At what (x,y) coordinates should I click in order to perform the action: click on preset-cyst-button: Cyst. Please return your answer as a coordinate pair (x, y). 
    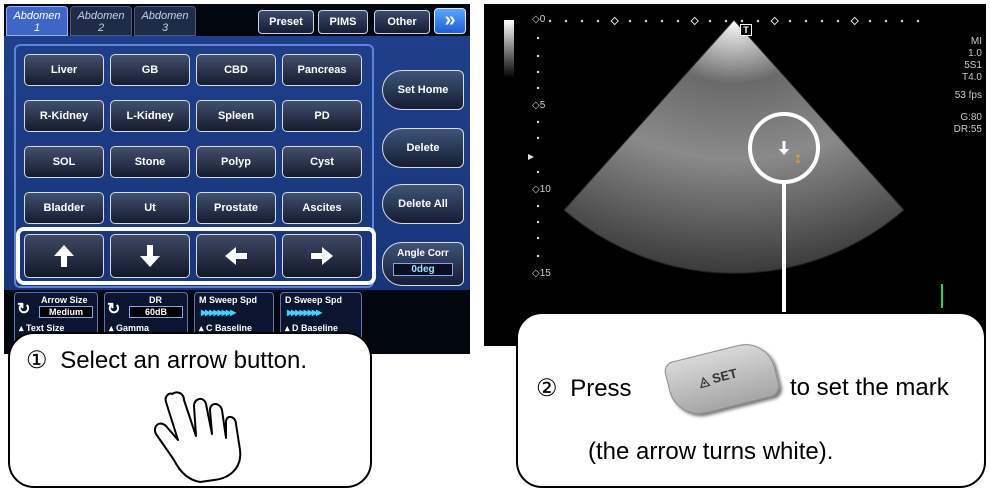
    Looking at the image, I should click on (322, 162).